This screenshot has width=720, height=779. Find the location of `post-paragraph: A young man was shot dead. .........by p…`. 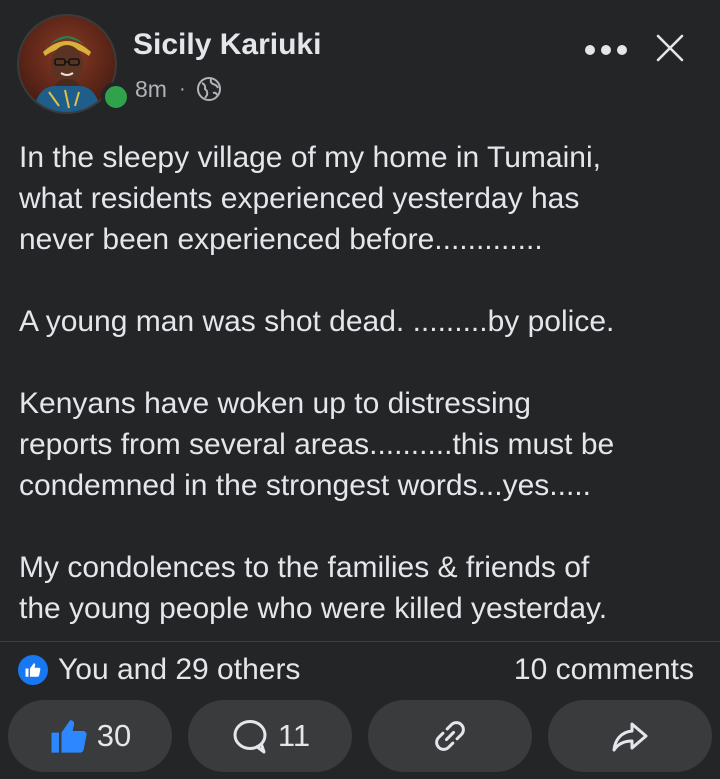

post-paragraph: A young man was shot dead. .........by p… is located at coordinates (317, 321).